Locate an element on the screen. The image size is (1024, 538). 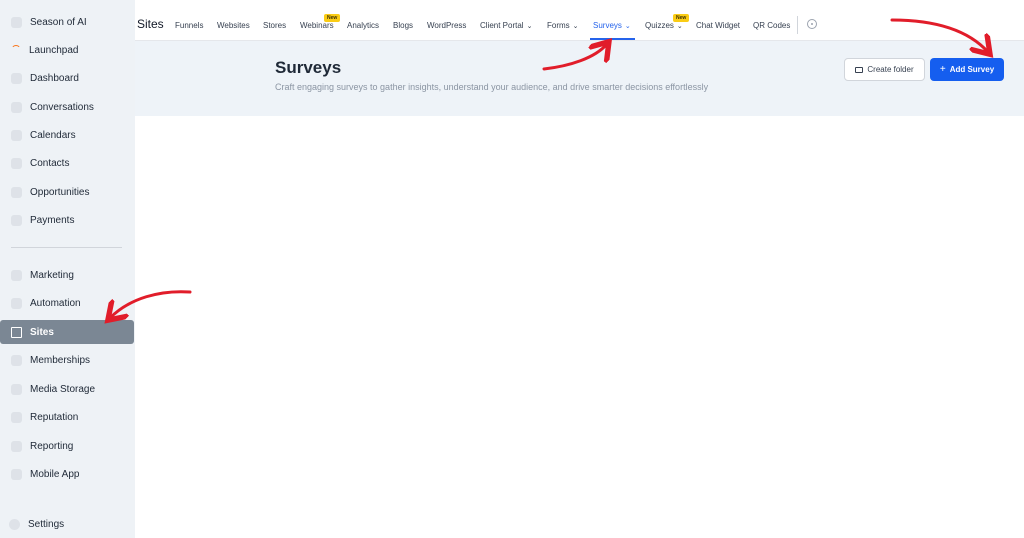
sidebar-item-label: Settings is located at coordinates (46, 524).